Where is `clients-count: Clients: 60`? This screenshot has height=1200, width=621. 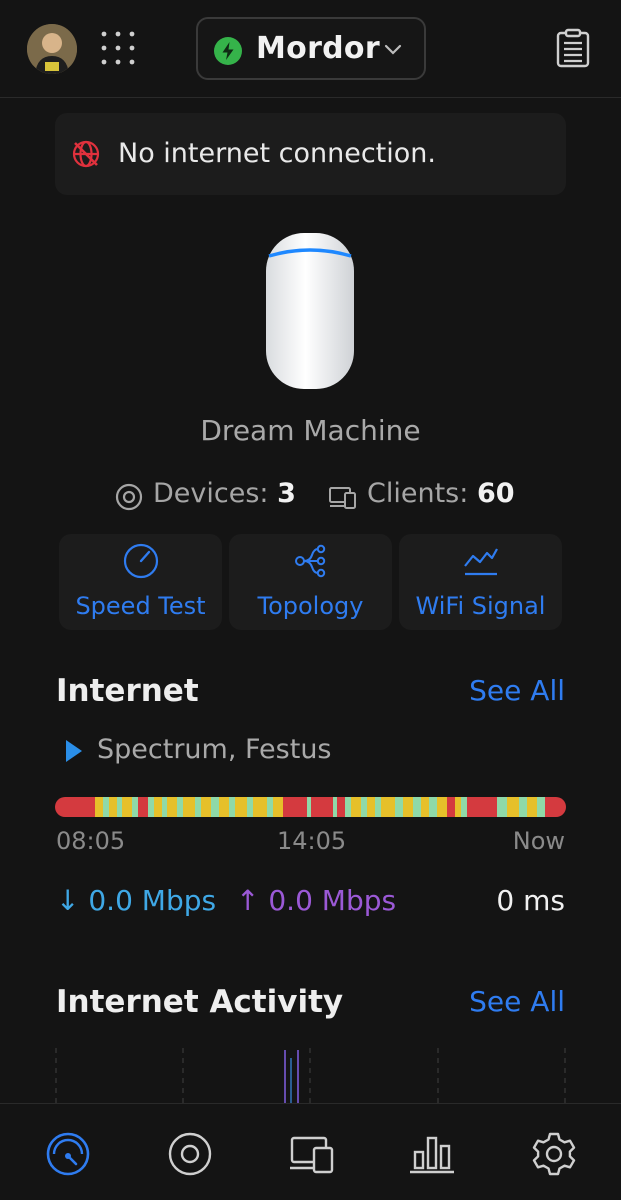
clients-count: Clients: 60 is located at coordinates (441, 493).